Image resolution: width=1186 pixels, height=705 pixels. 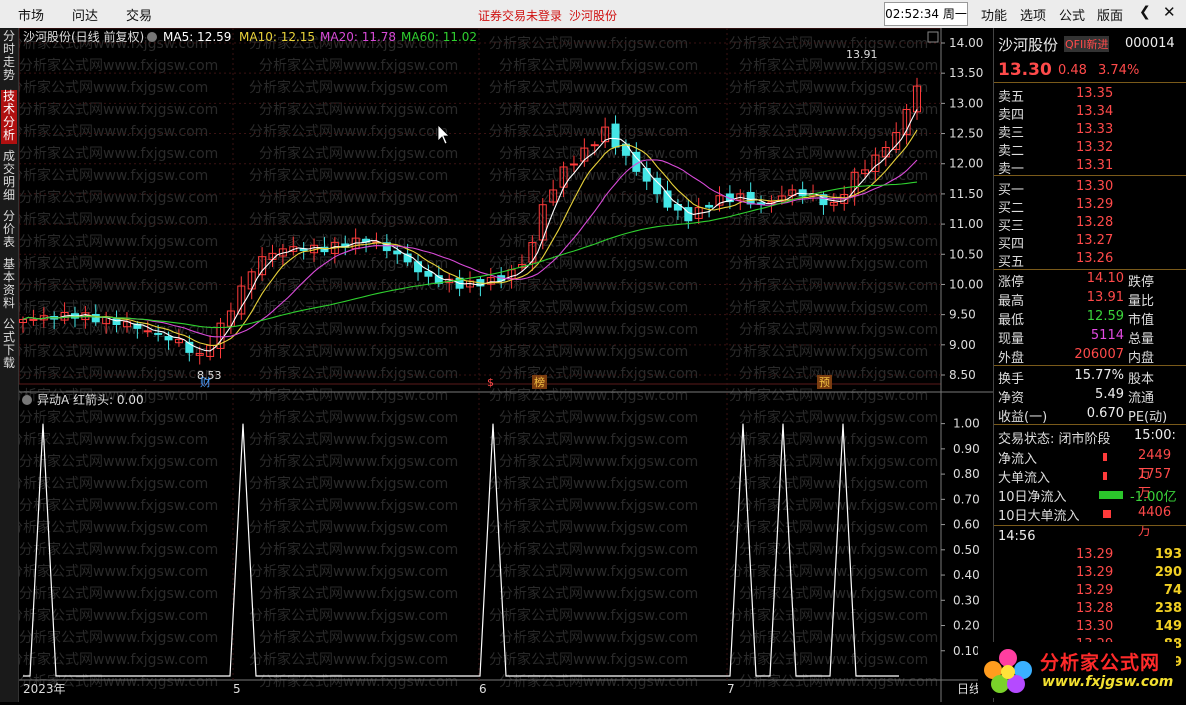 What do you see at coordinates (1054, 439) in the screenshot?
I see `trade-status: 交易状态: 闭市阶段` at bounding box center [1054, 439].